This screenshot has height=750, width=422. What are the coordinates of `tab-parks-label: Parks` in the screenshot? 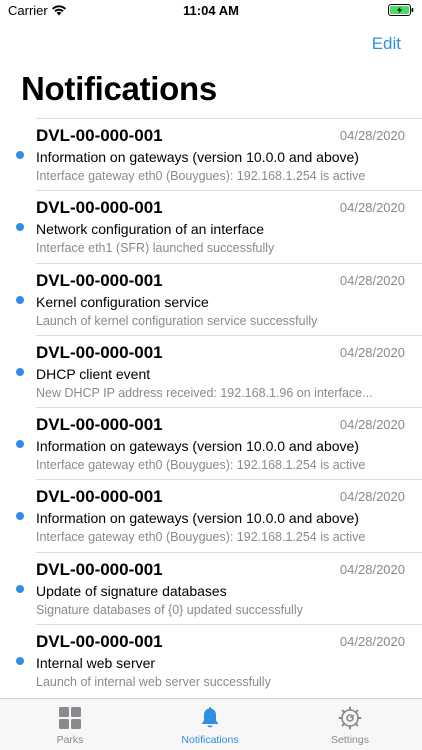 It's located at (70, 740).